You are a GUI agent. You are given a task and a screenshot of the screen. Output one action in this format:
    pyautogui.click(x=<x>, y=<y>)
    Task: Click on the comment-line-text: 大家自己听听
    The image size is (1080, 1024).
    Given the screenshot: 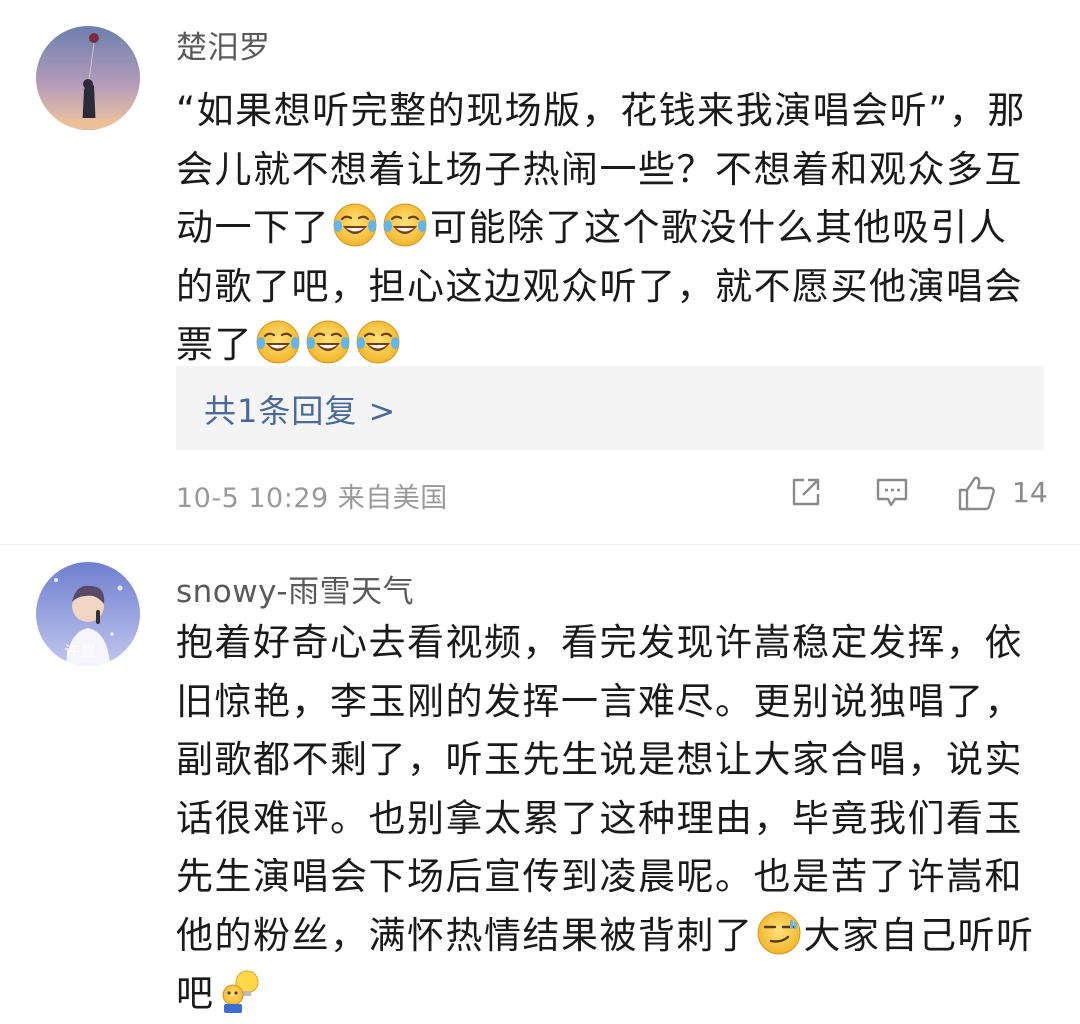 What is the action you would take?
    pyautogui.click(x=919, y=935)
    